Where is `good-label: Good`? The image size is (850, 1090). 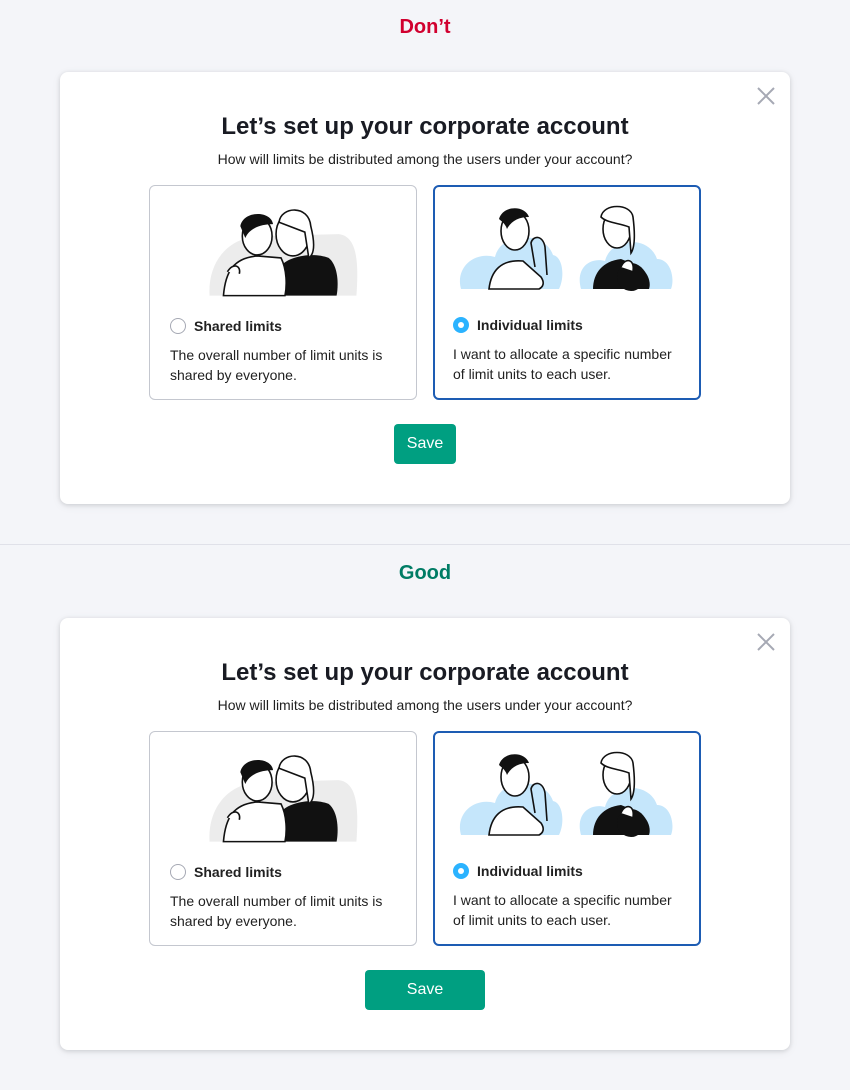
good-label: Good is located at coordinates (425, 573).